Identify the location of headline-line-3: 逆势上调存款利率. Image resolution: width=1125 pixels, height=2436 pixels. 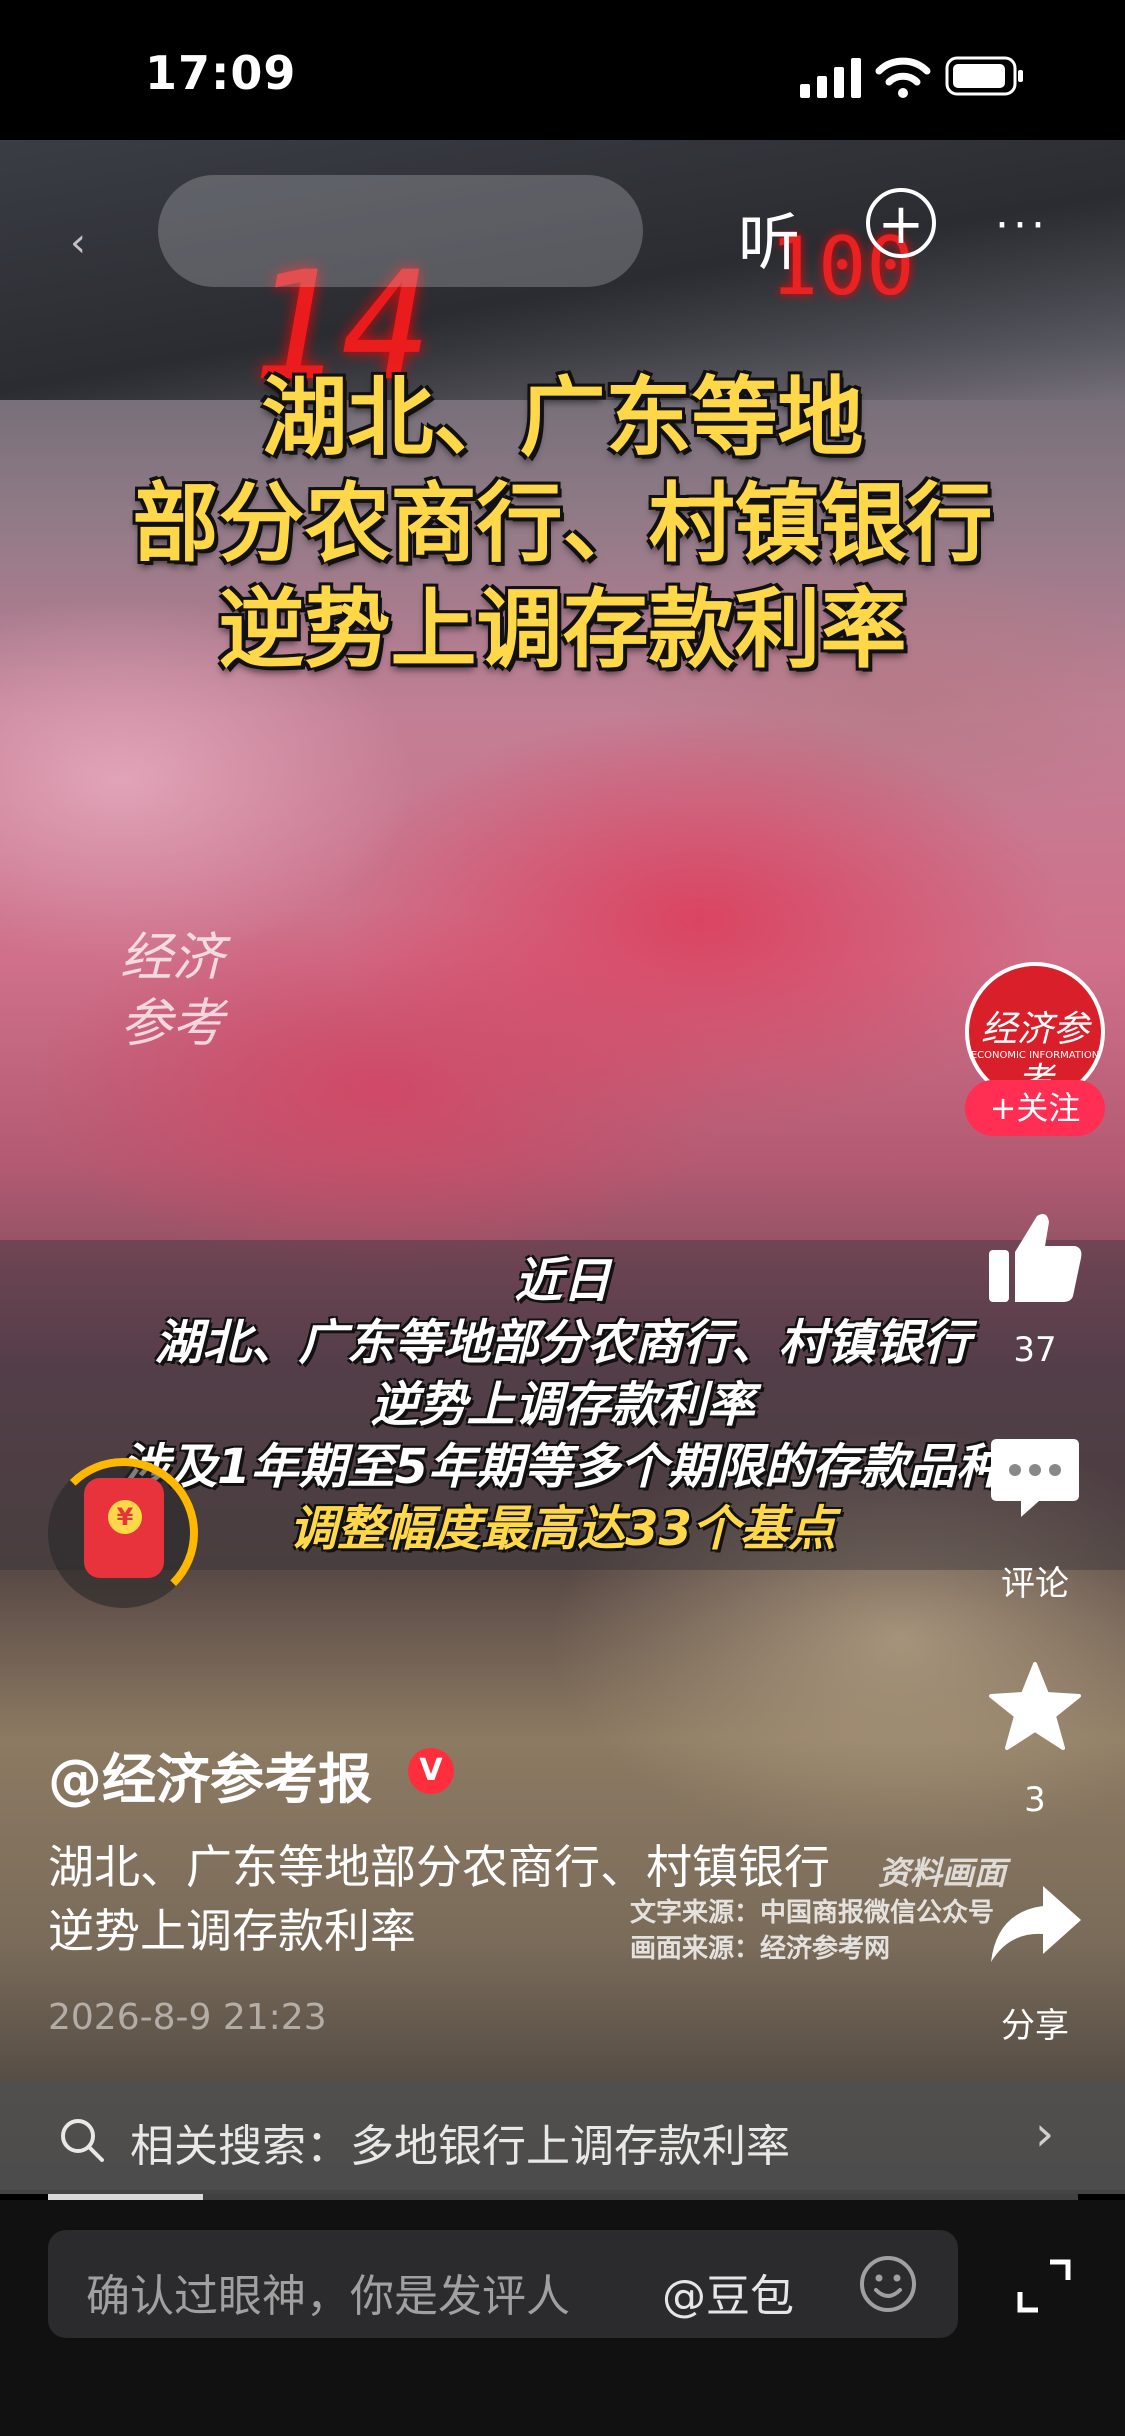
(562, 630).